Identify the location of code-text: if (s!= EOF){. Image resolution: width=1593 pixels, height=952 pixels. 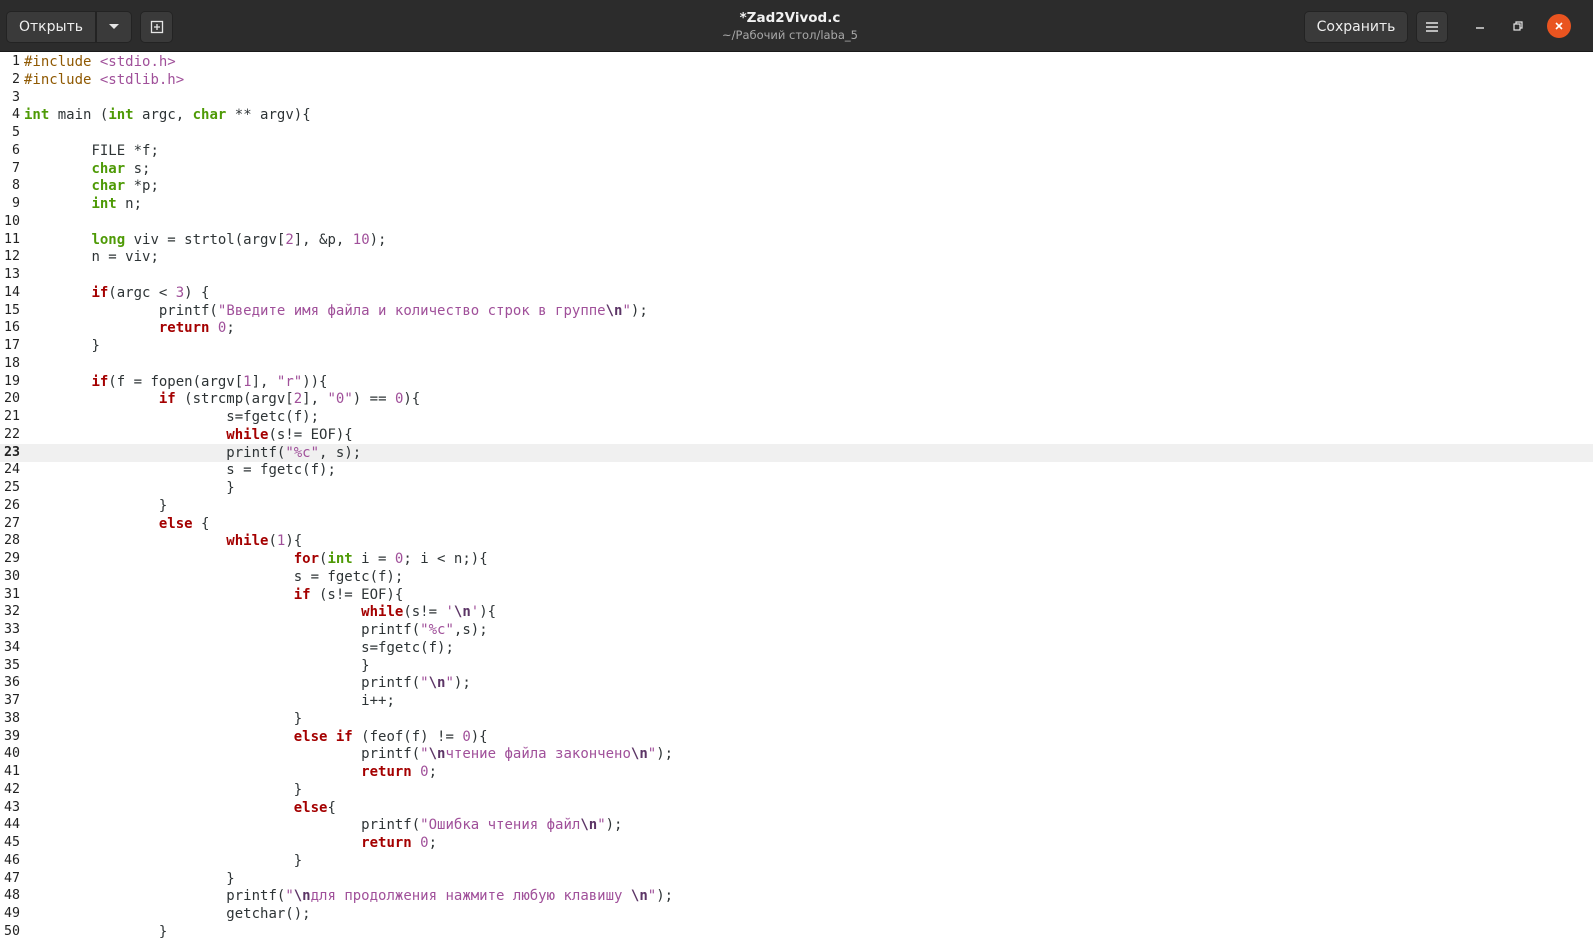
(348, 594).